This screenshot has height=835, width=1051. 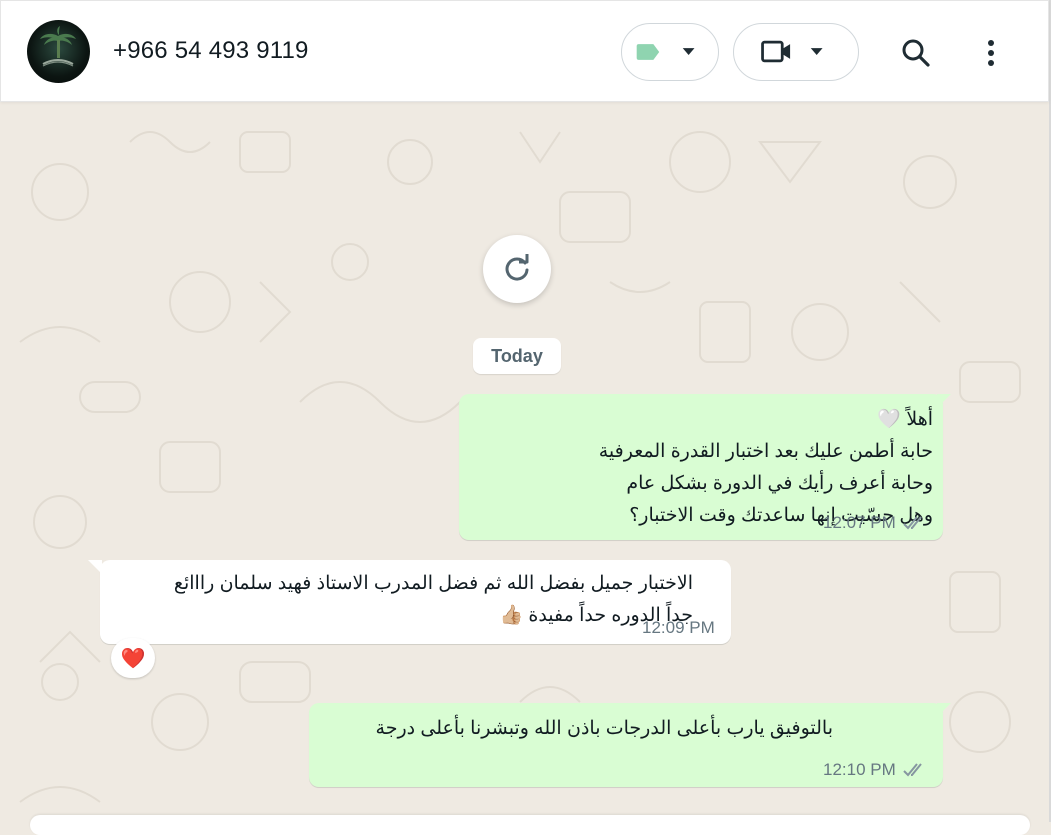 What do you see at coordinates (792, 51) in the screenshot?
I see `video-camera-icon` at bounding box center [792, 51].